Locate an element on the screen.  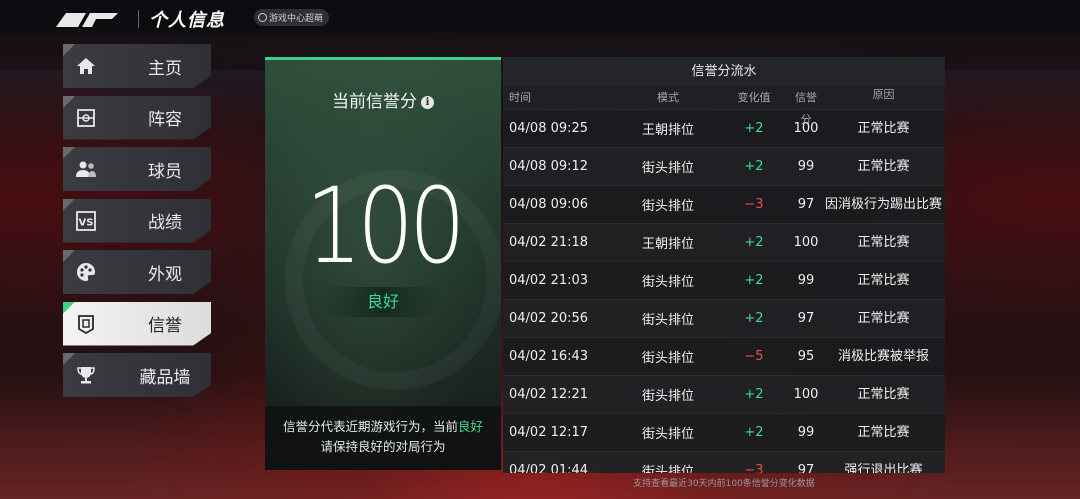
svg-text: VS is located at coordinates (86, 222).